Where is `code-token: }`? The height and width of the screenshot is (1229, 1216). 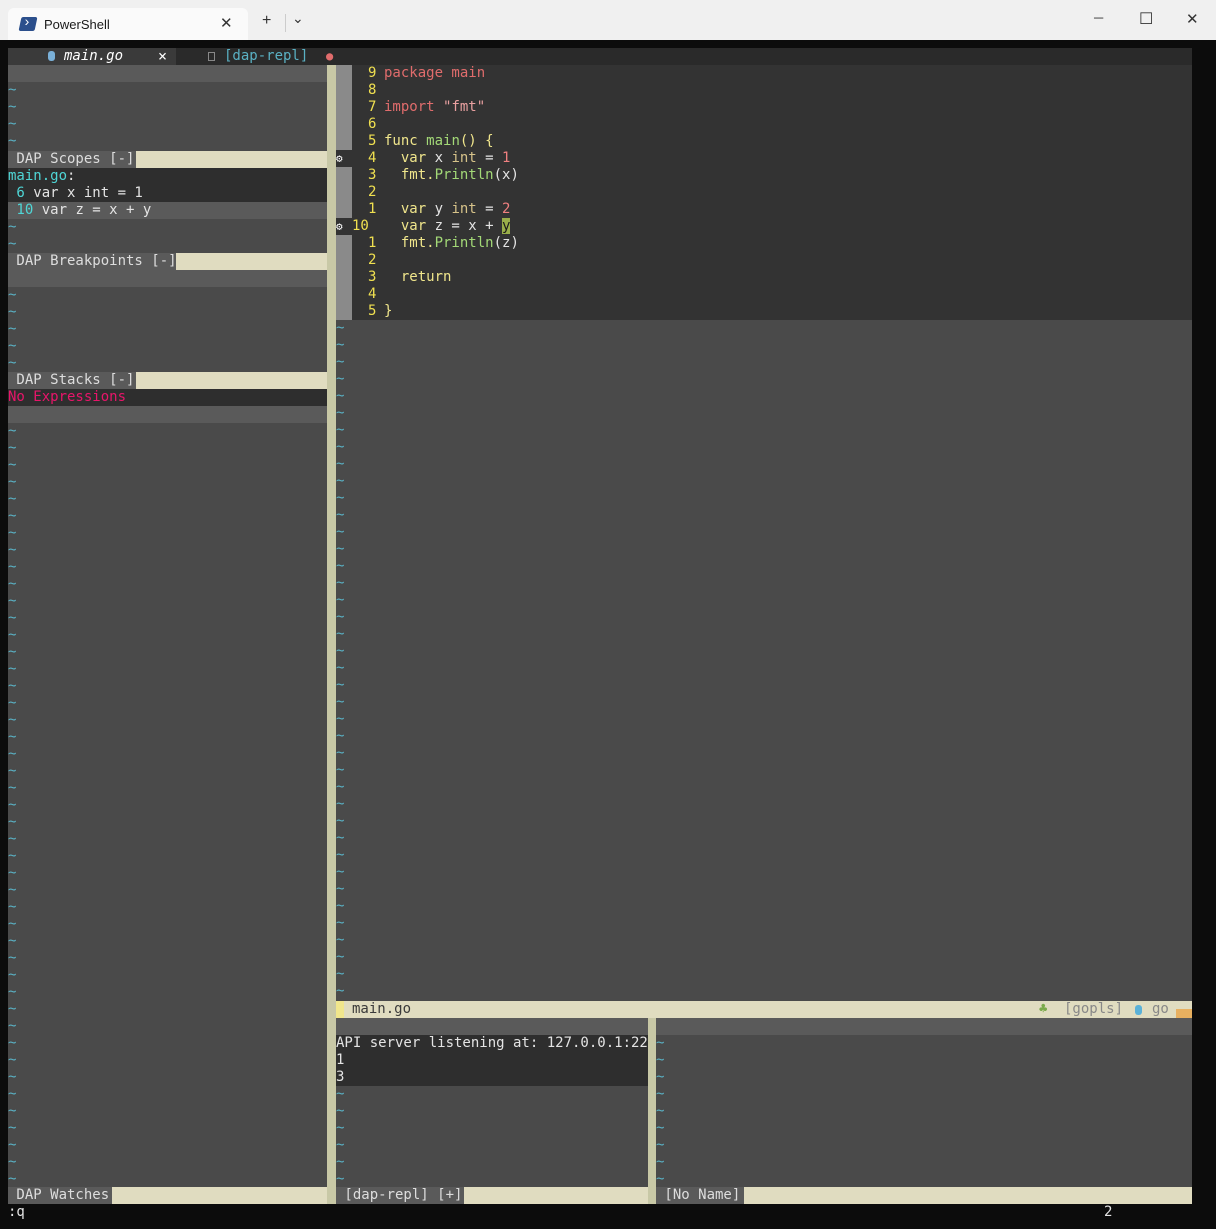 code-token: } is located at coordinates (388, 311).